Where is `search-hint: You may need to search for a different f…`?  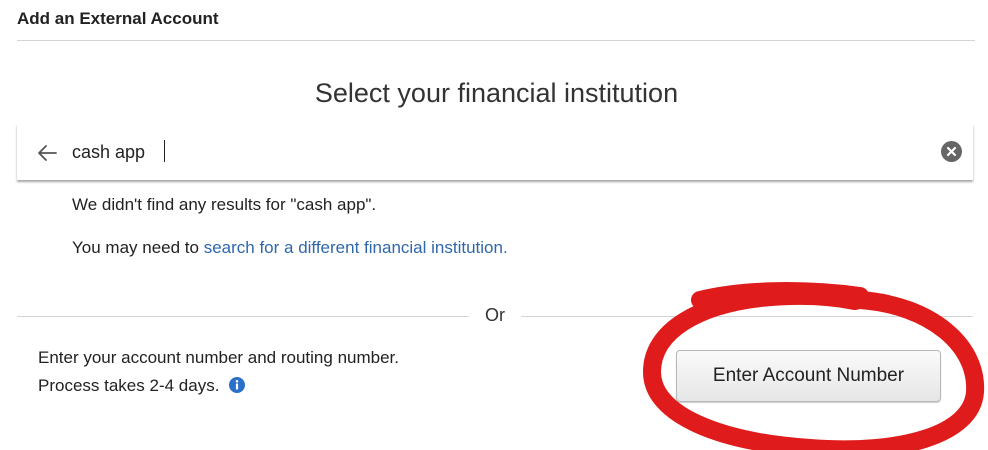 search-hint: You may need to search for a different f… is located at coordinates (290, 248).